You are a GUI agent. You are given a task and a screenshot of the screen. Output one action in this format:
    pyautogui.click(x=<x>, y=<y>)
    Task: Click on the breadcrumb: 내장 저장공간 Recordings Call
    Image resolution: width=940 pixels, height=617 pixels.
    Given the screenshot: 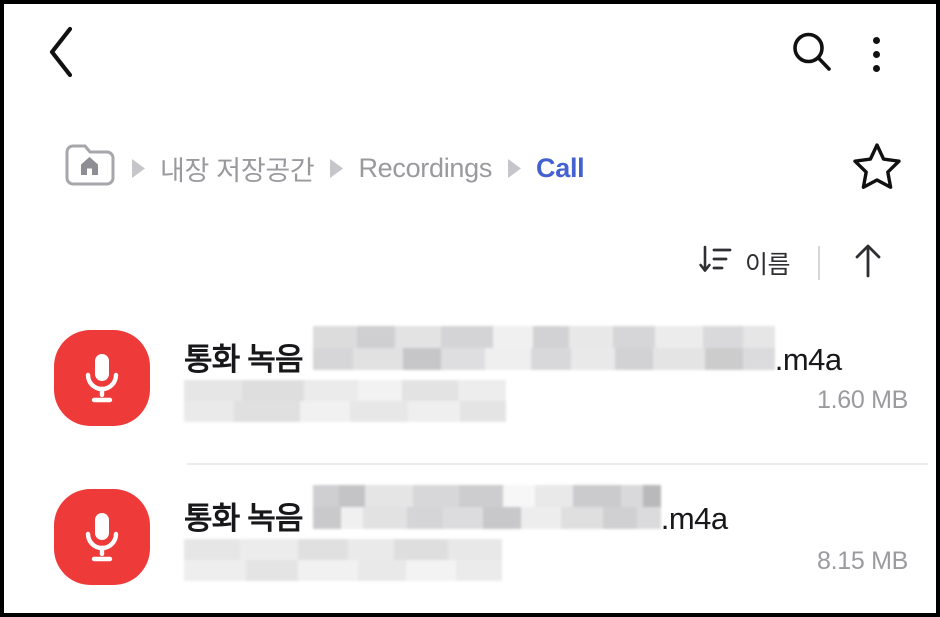 What is the action you would take?
    pyautogui.click(x=453, y=168)
    